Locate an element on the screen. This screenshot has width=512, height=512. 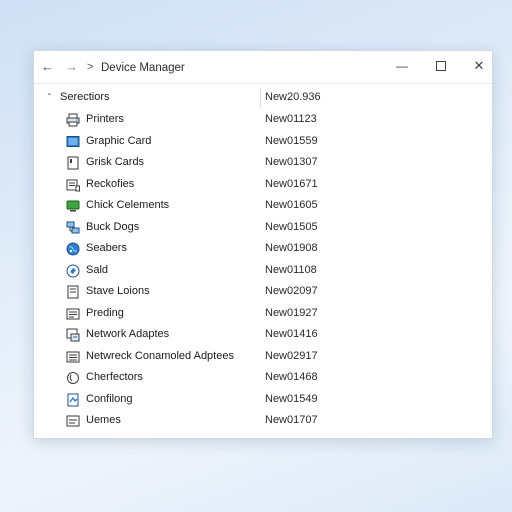
storage-icon is located at coordinates (73, 292).